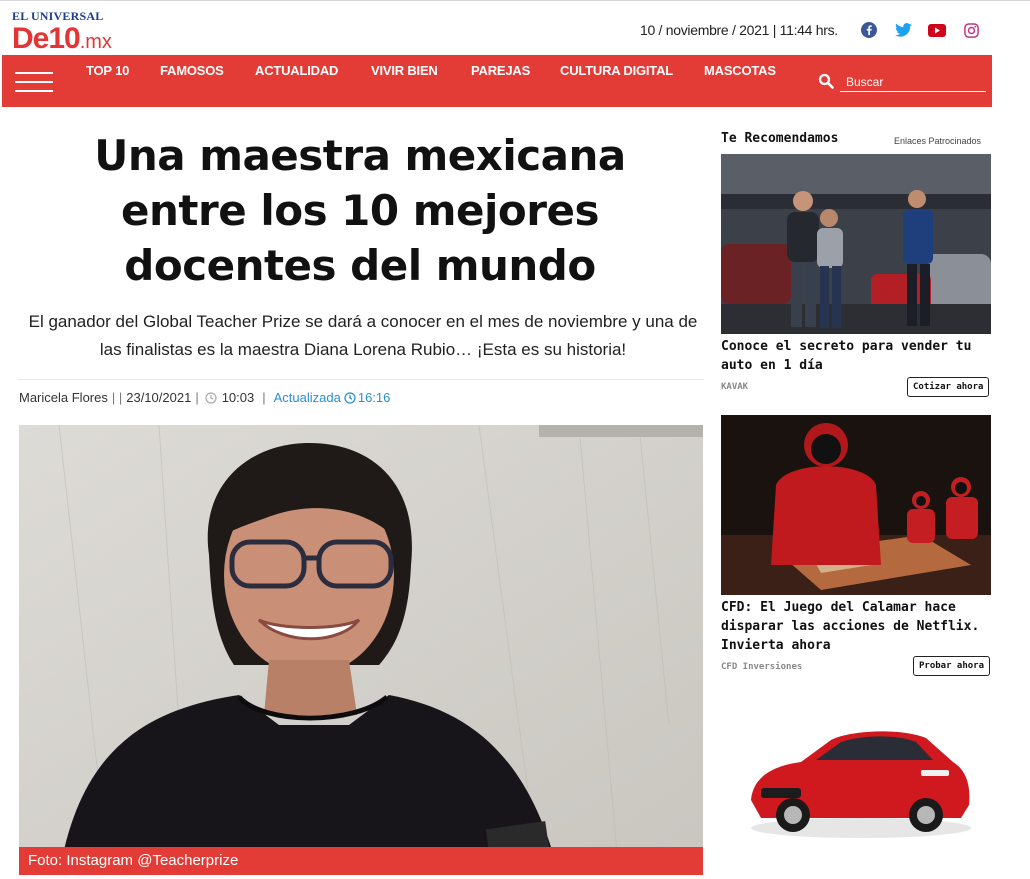  I want to click on facebook-icon, so click(869, 30).